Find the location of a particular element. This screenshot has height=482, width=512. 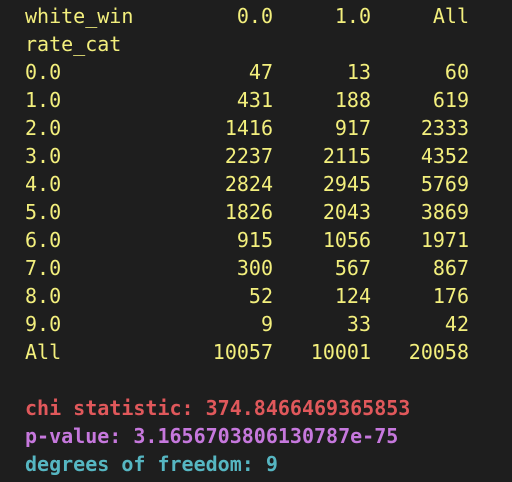

p-value-line: p-value: 3.1656703806130787e-75 is located at coordinates (212, 436).